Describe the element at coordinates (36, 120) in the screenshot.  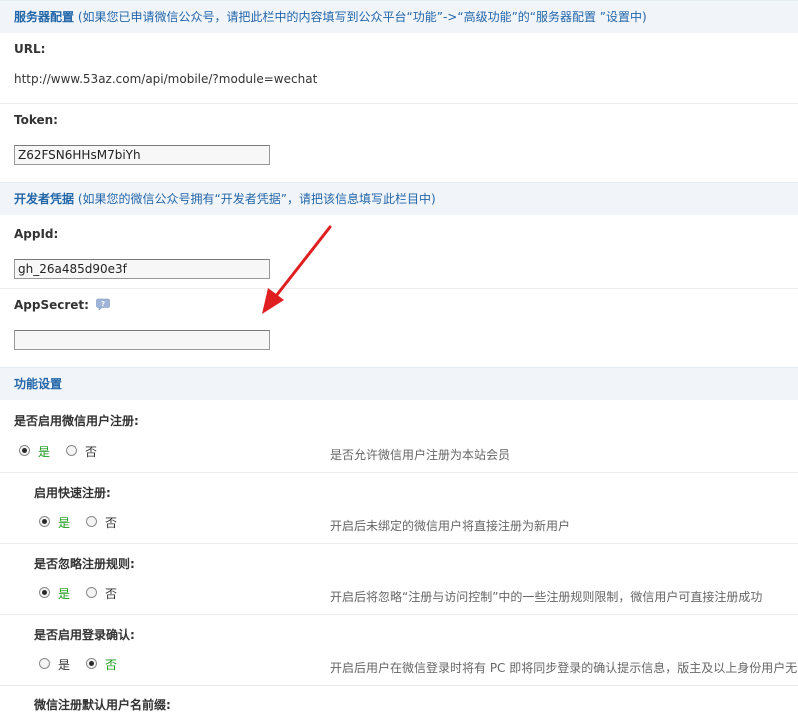
I see `token-label: Token:` at that location.